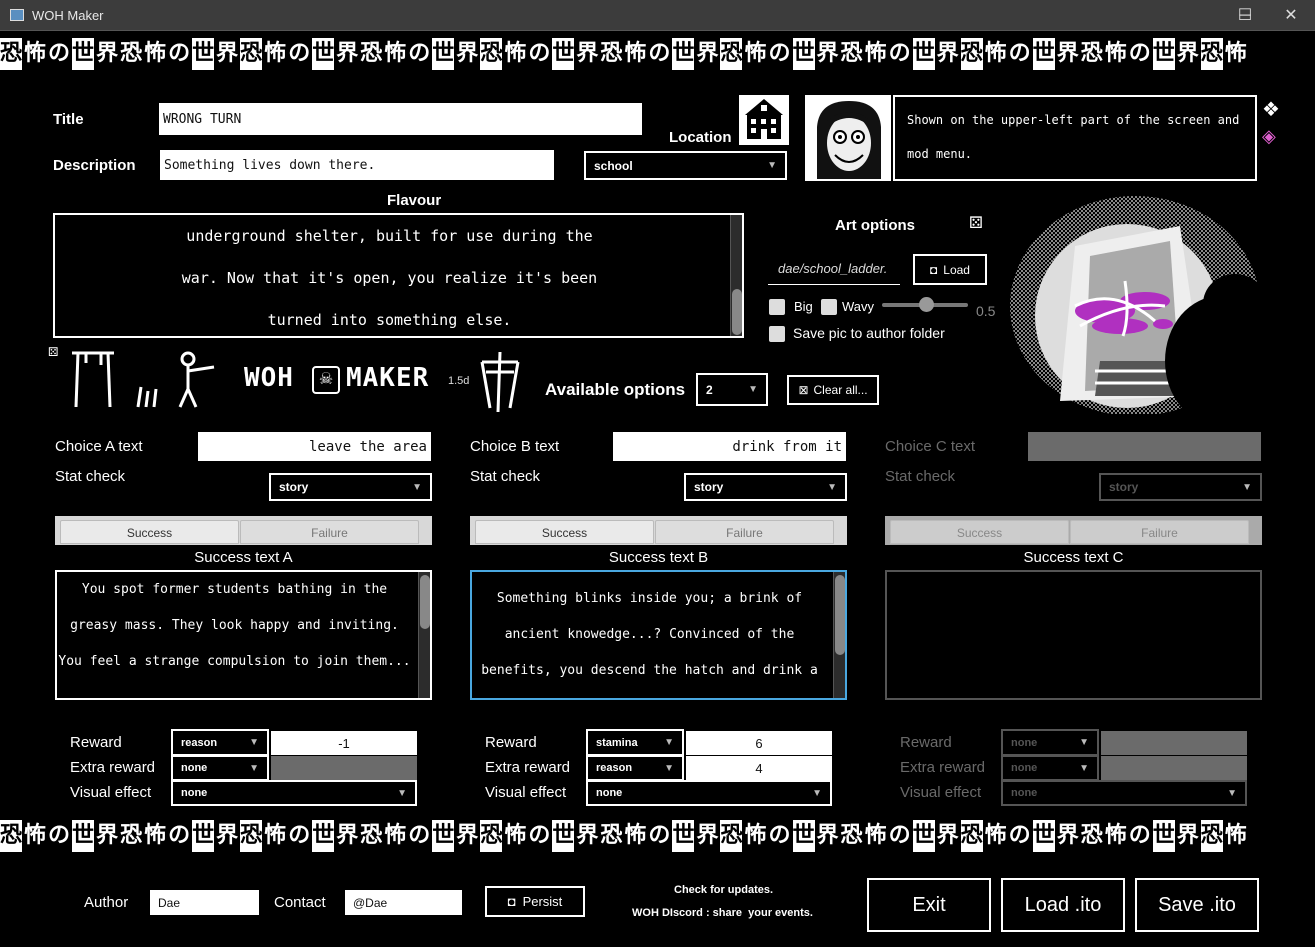  What do you see at coordinates (459, 381) in the screenshot?
I see `version-label: 1.5d` at bounding box center [459, 381].